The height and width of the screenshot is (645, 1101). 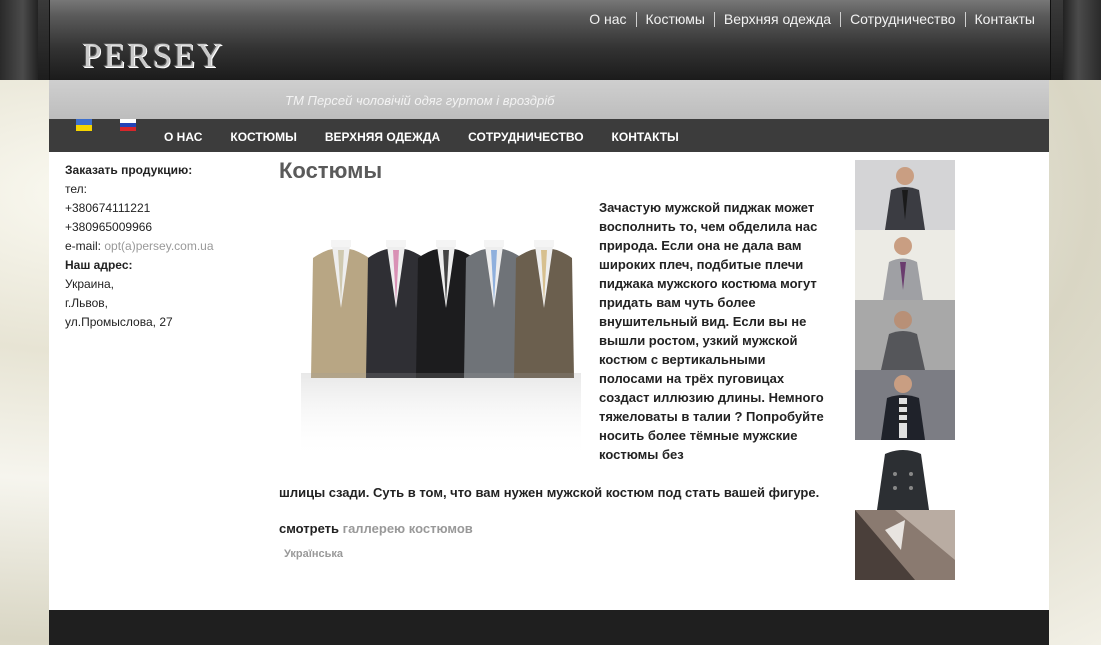 What do you see at coordinates (86, 303) in the screenshot?
I see `address-city: г.Львов,` at bounding box center [86, 303].